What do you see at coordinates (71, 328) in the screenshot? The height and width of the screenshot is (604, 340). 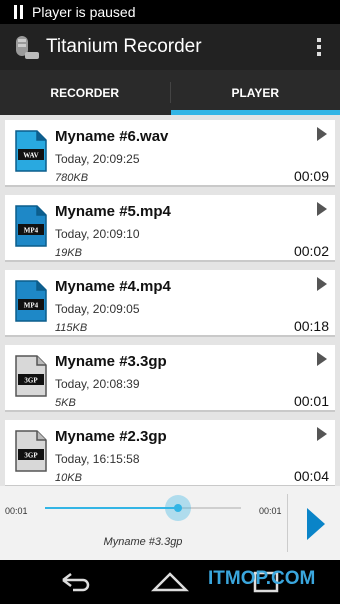 I see `recording-size: 115KB` at bounding box center [71, 328].